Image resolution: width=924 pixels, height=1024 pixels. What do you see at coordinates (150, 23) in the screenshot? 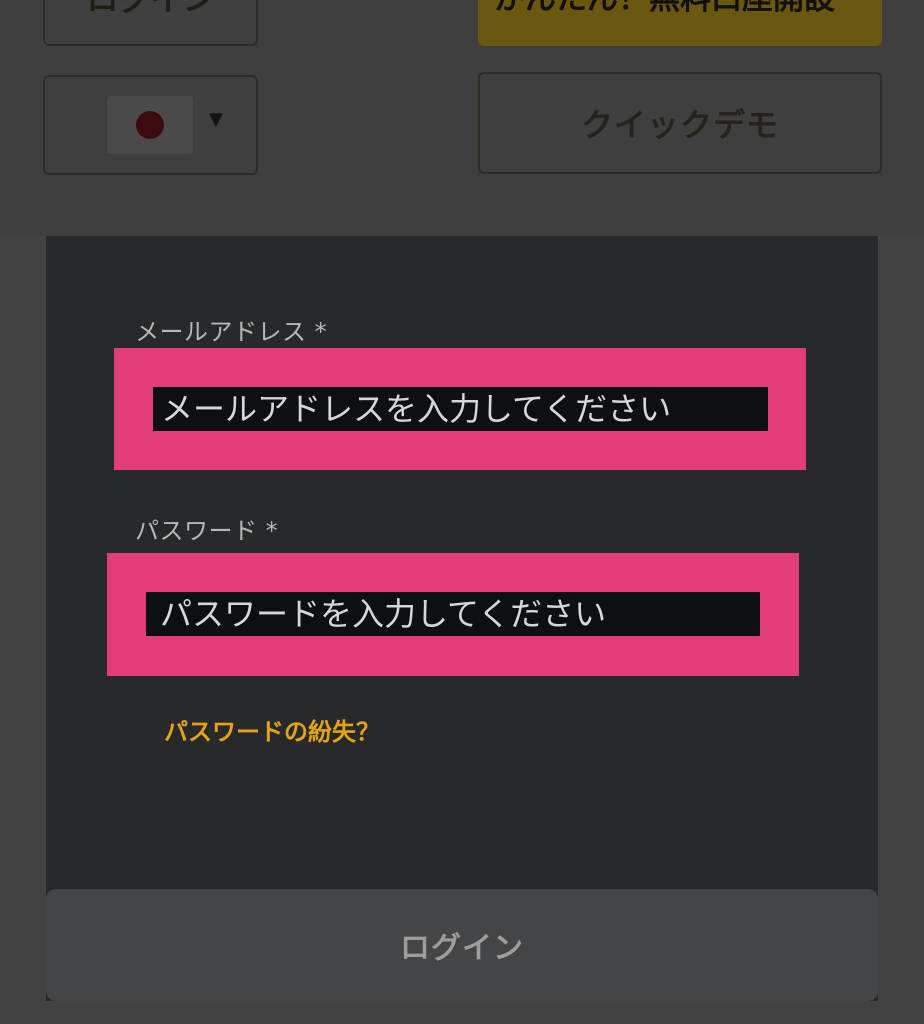
I see `top-login-button: ログイン` at bounding box center [150, 23].